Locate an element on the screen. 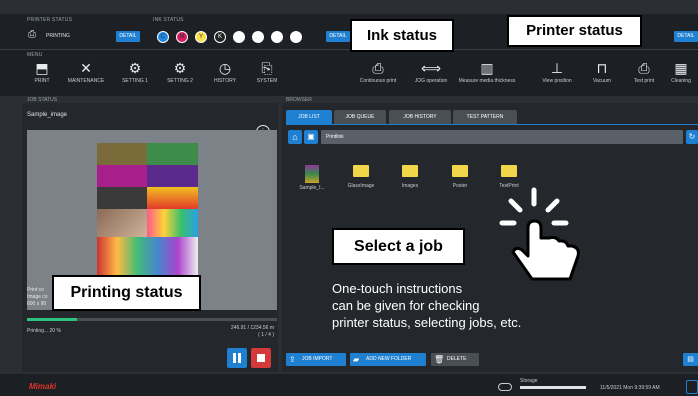  menu-view-position-label: View position is located at coordinates (557, 81).